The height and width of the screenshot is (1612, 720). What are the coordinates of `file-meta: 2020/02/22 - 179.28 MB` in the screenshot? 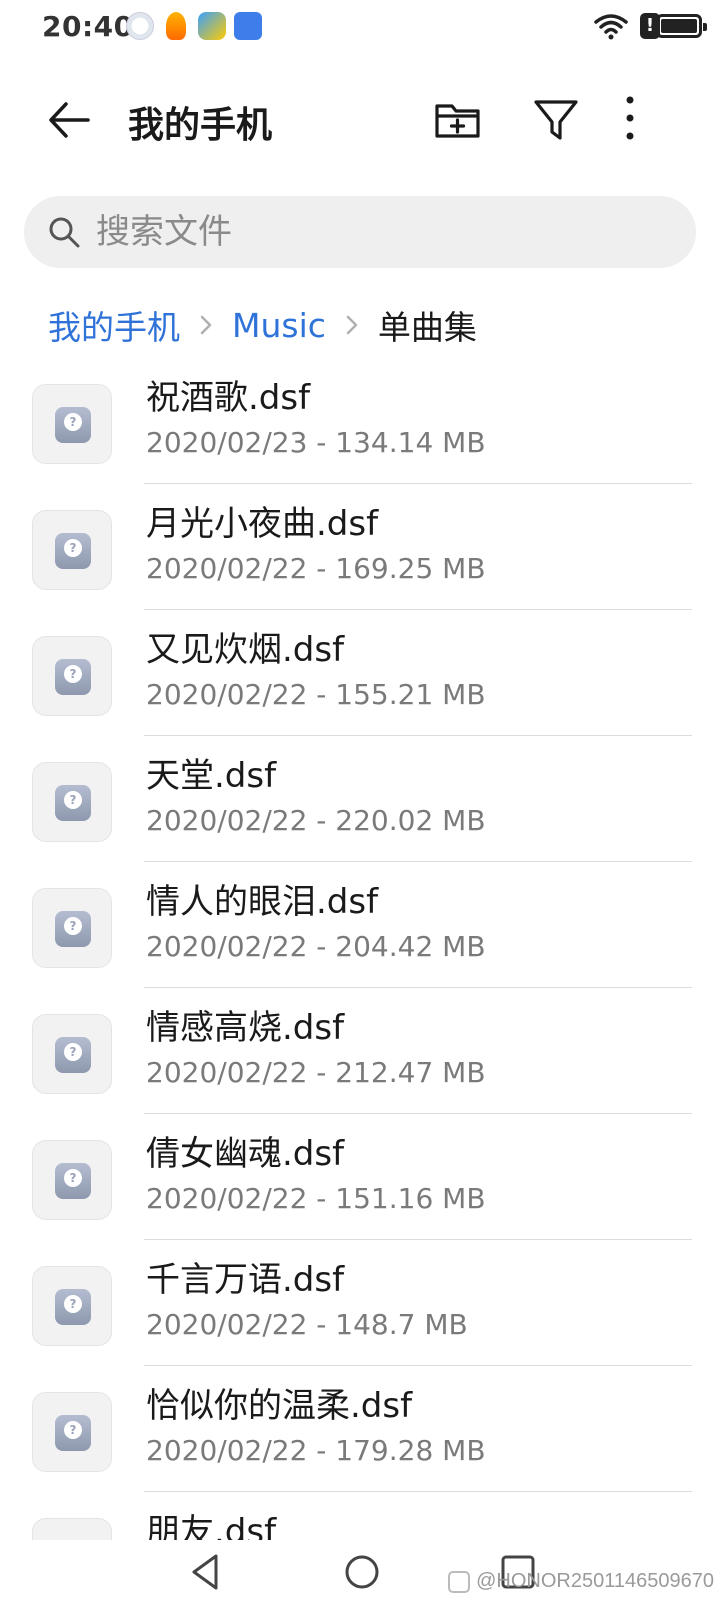 It's located at (316, 1450).